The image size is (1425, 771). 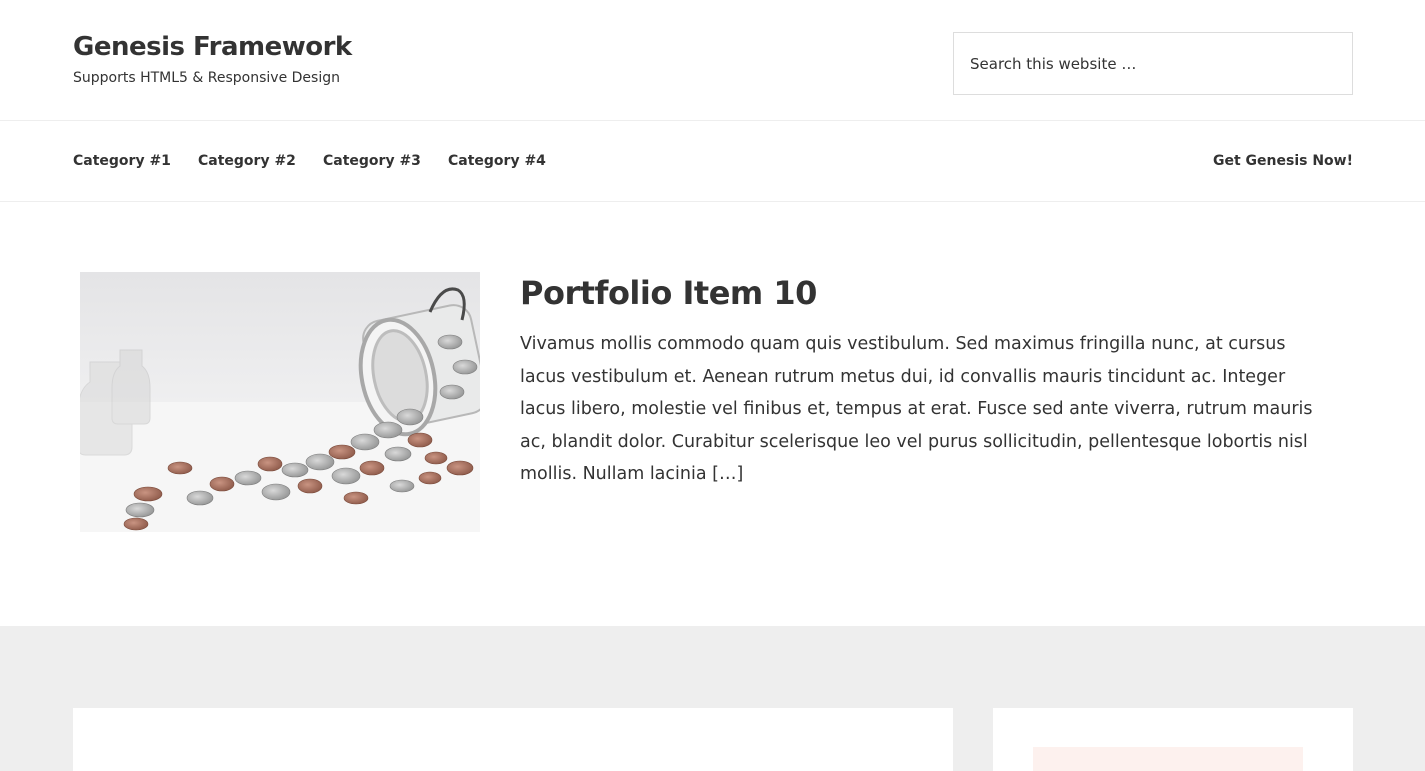 What do you see at coordinates (497, 161) in the screenshot?
I see `nav-item-category-4: Category #4` at bounding box center [497, 161].